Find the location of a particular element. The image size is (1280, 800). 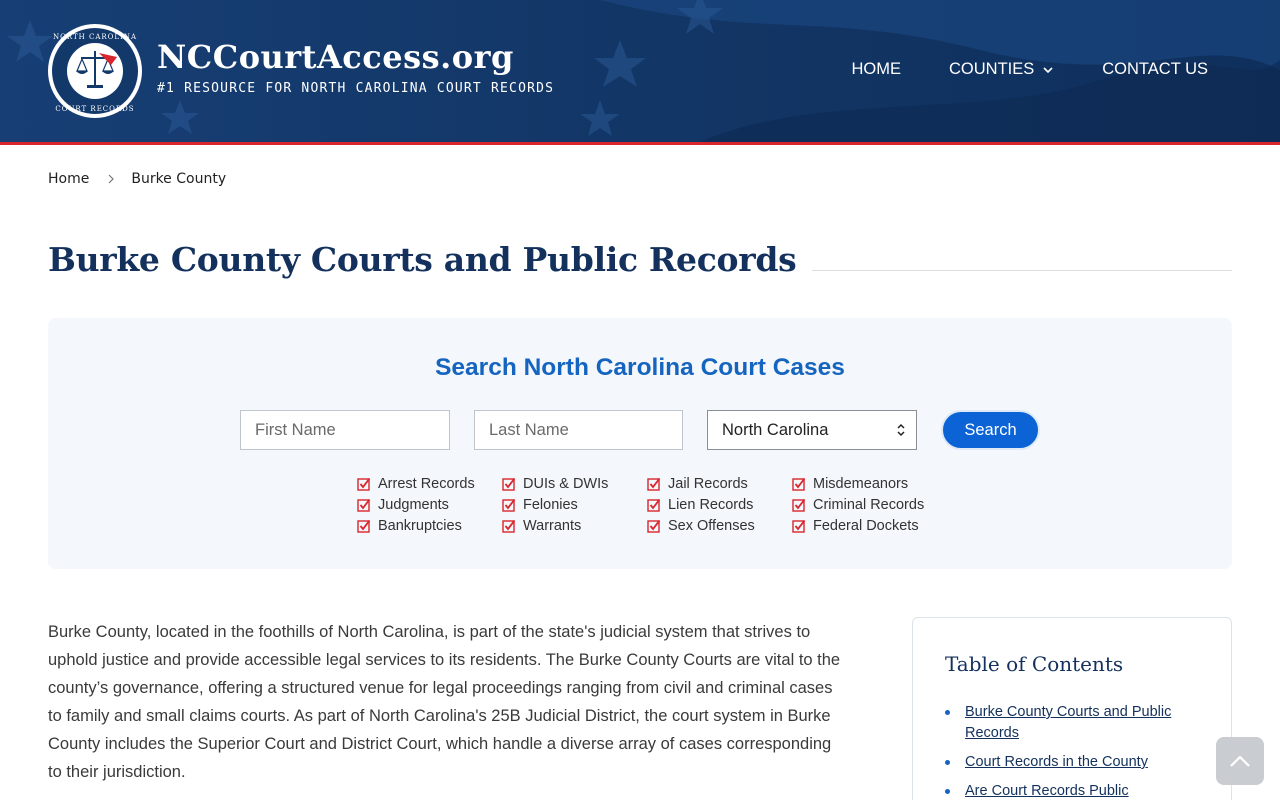

record-type-label: Sex Offenses is located at coordinates (711, 526).